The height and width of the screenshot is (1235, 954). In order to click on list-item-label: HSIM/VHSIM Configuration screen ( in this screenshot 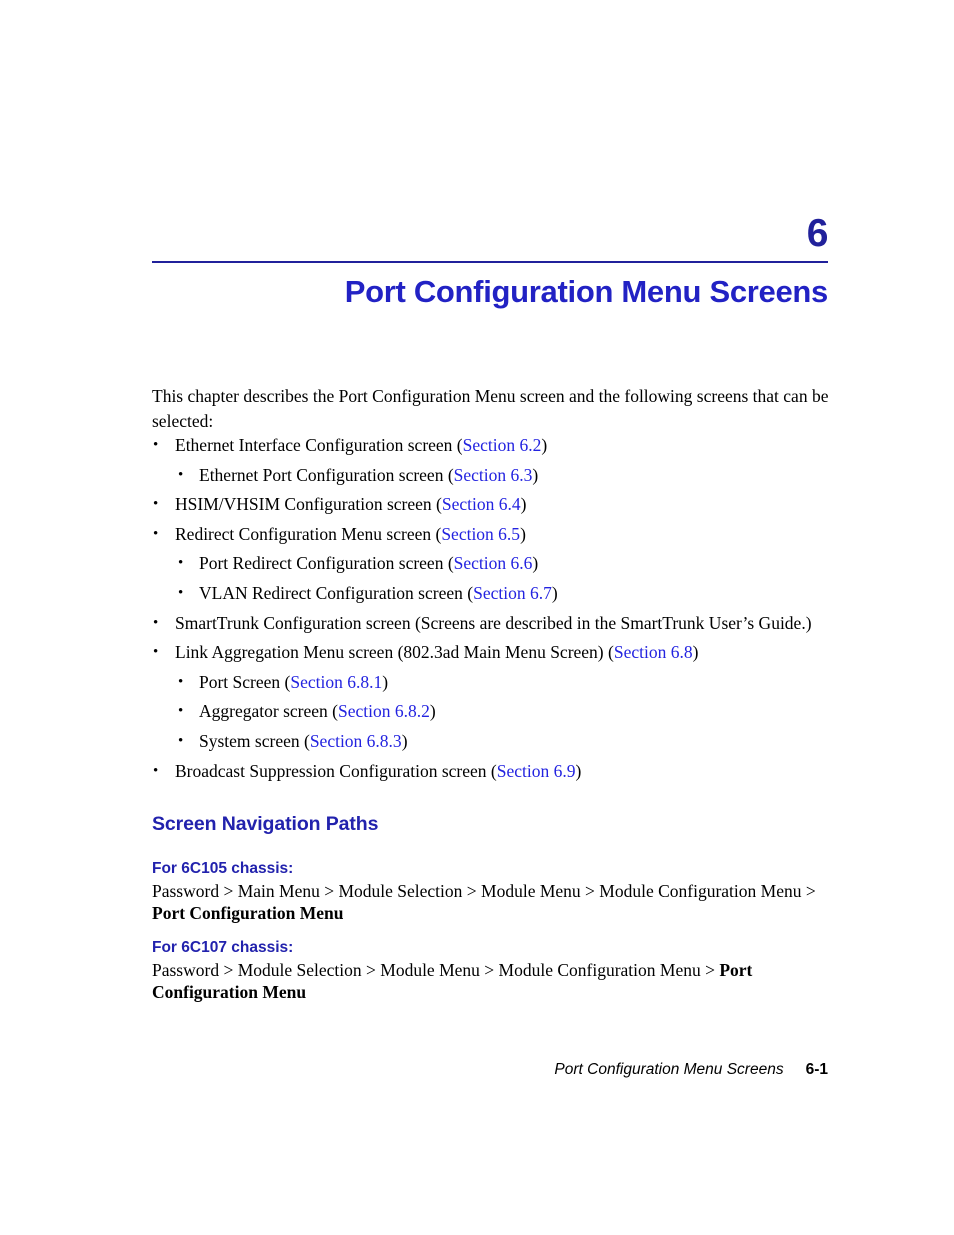, I will do `click(308, 504)`.